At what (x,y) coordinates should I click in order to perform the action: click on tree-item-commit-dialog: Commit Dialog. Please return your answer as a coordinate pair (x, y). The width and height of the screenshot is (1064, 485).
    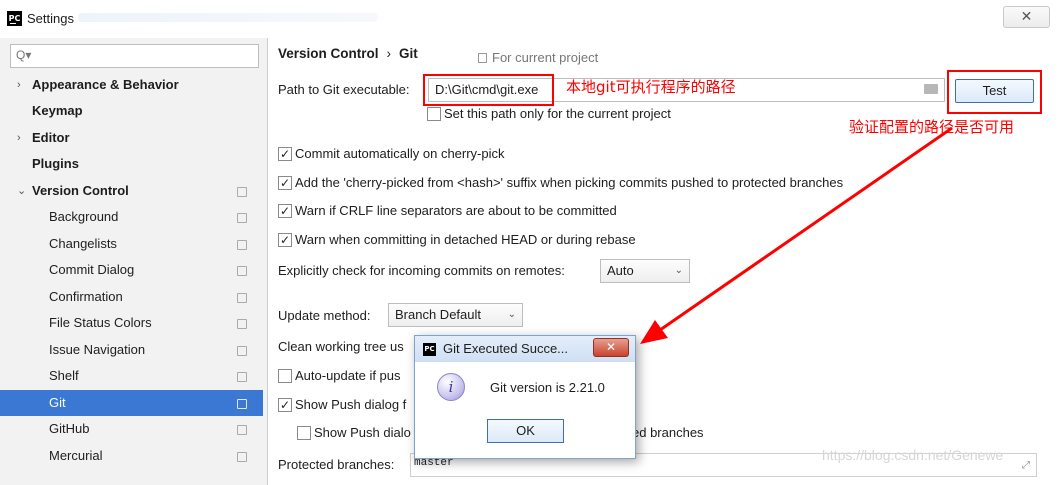
    Looking at the image, I should click on (131, 270).